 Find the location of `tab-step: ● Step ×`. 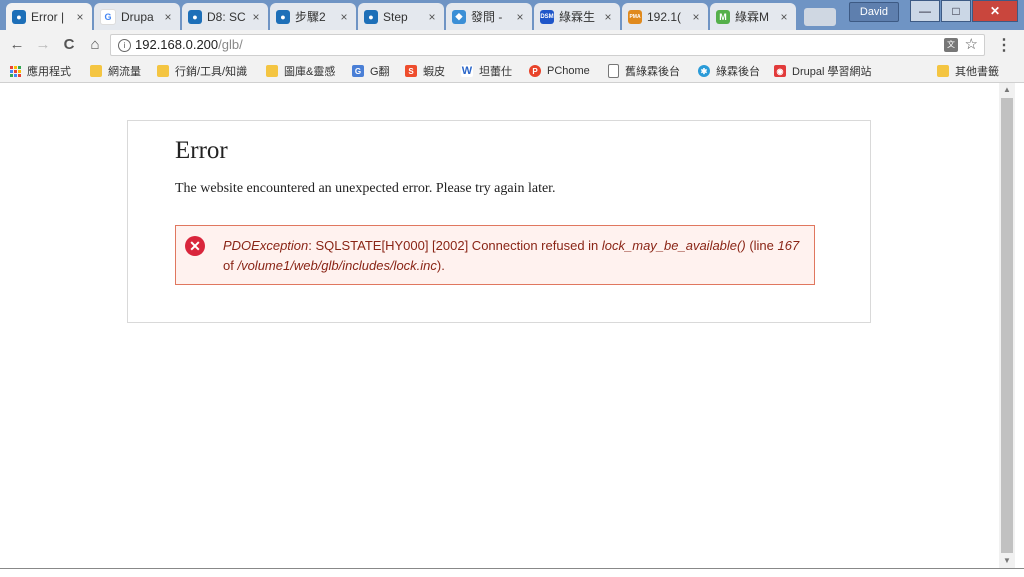

tab-step: ● Step × is located at coordinates (401, 16).